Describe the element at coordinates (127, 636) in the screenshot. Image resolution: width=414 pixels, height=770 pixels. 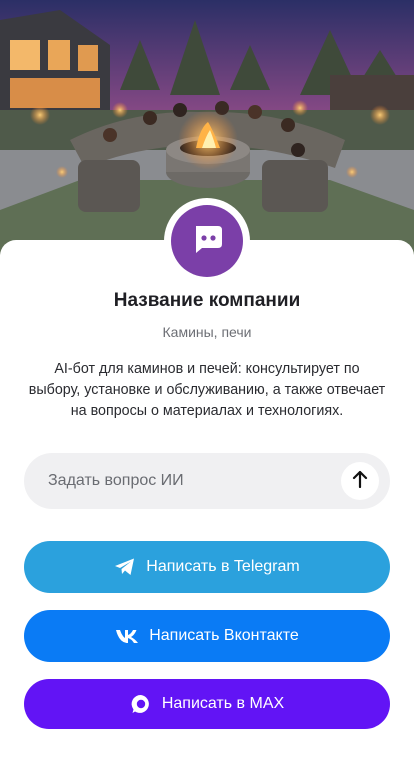
I see `vk-icon` at that location.